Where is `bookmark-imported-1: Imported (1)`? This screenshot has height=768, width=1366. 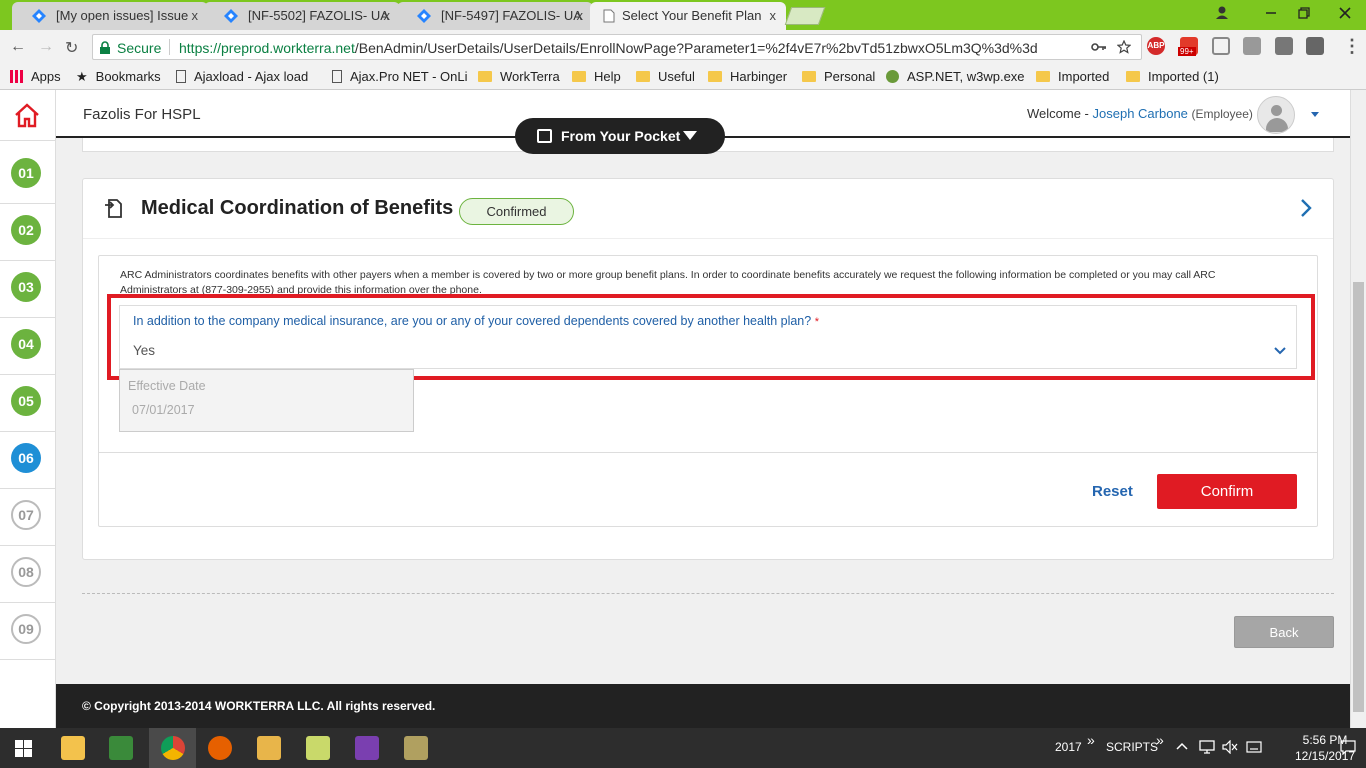
bookmark-imported-1: Imported (1) is located at coordinates (1172, 76).